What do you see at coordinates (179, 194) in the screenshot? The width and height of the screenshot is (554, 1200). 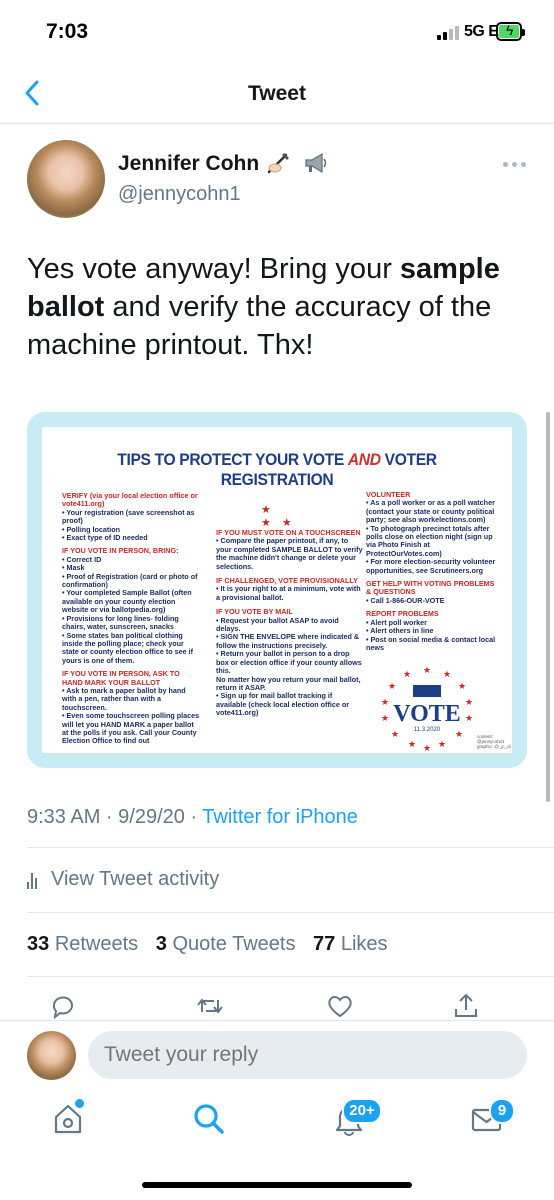 I see `author-handle: @jennycohn1` at bounding box center [179, 194].